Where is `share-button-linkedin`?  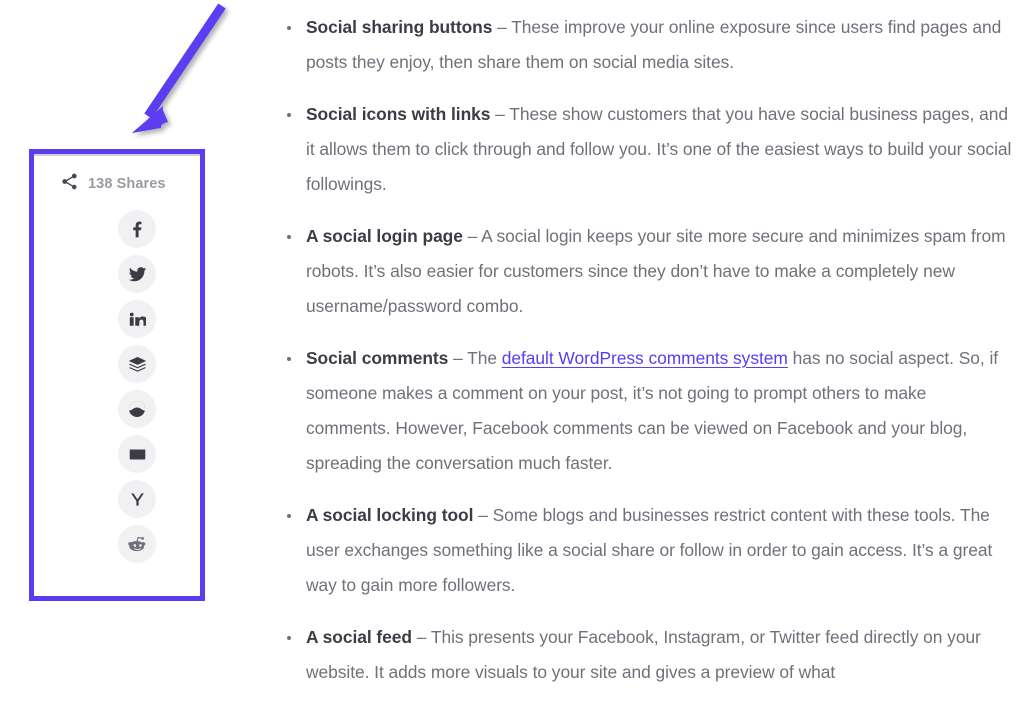
share-button-linkedin is located at coordinates (137, 319).